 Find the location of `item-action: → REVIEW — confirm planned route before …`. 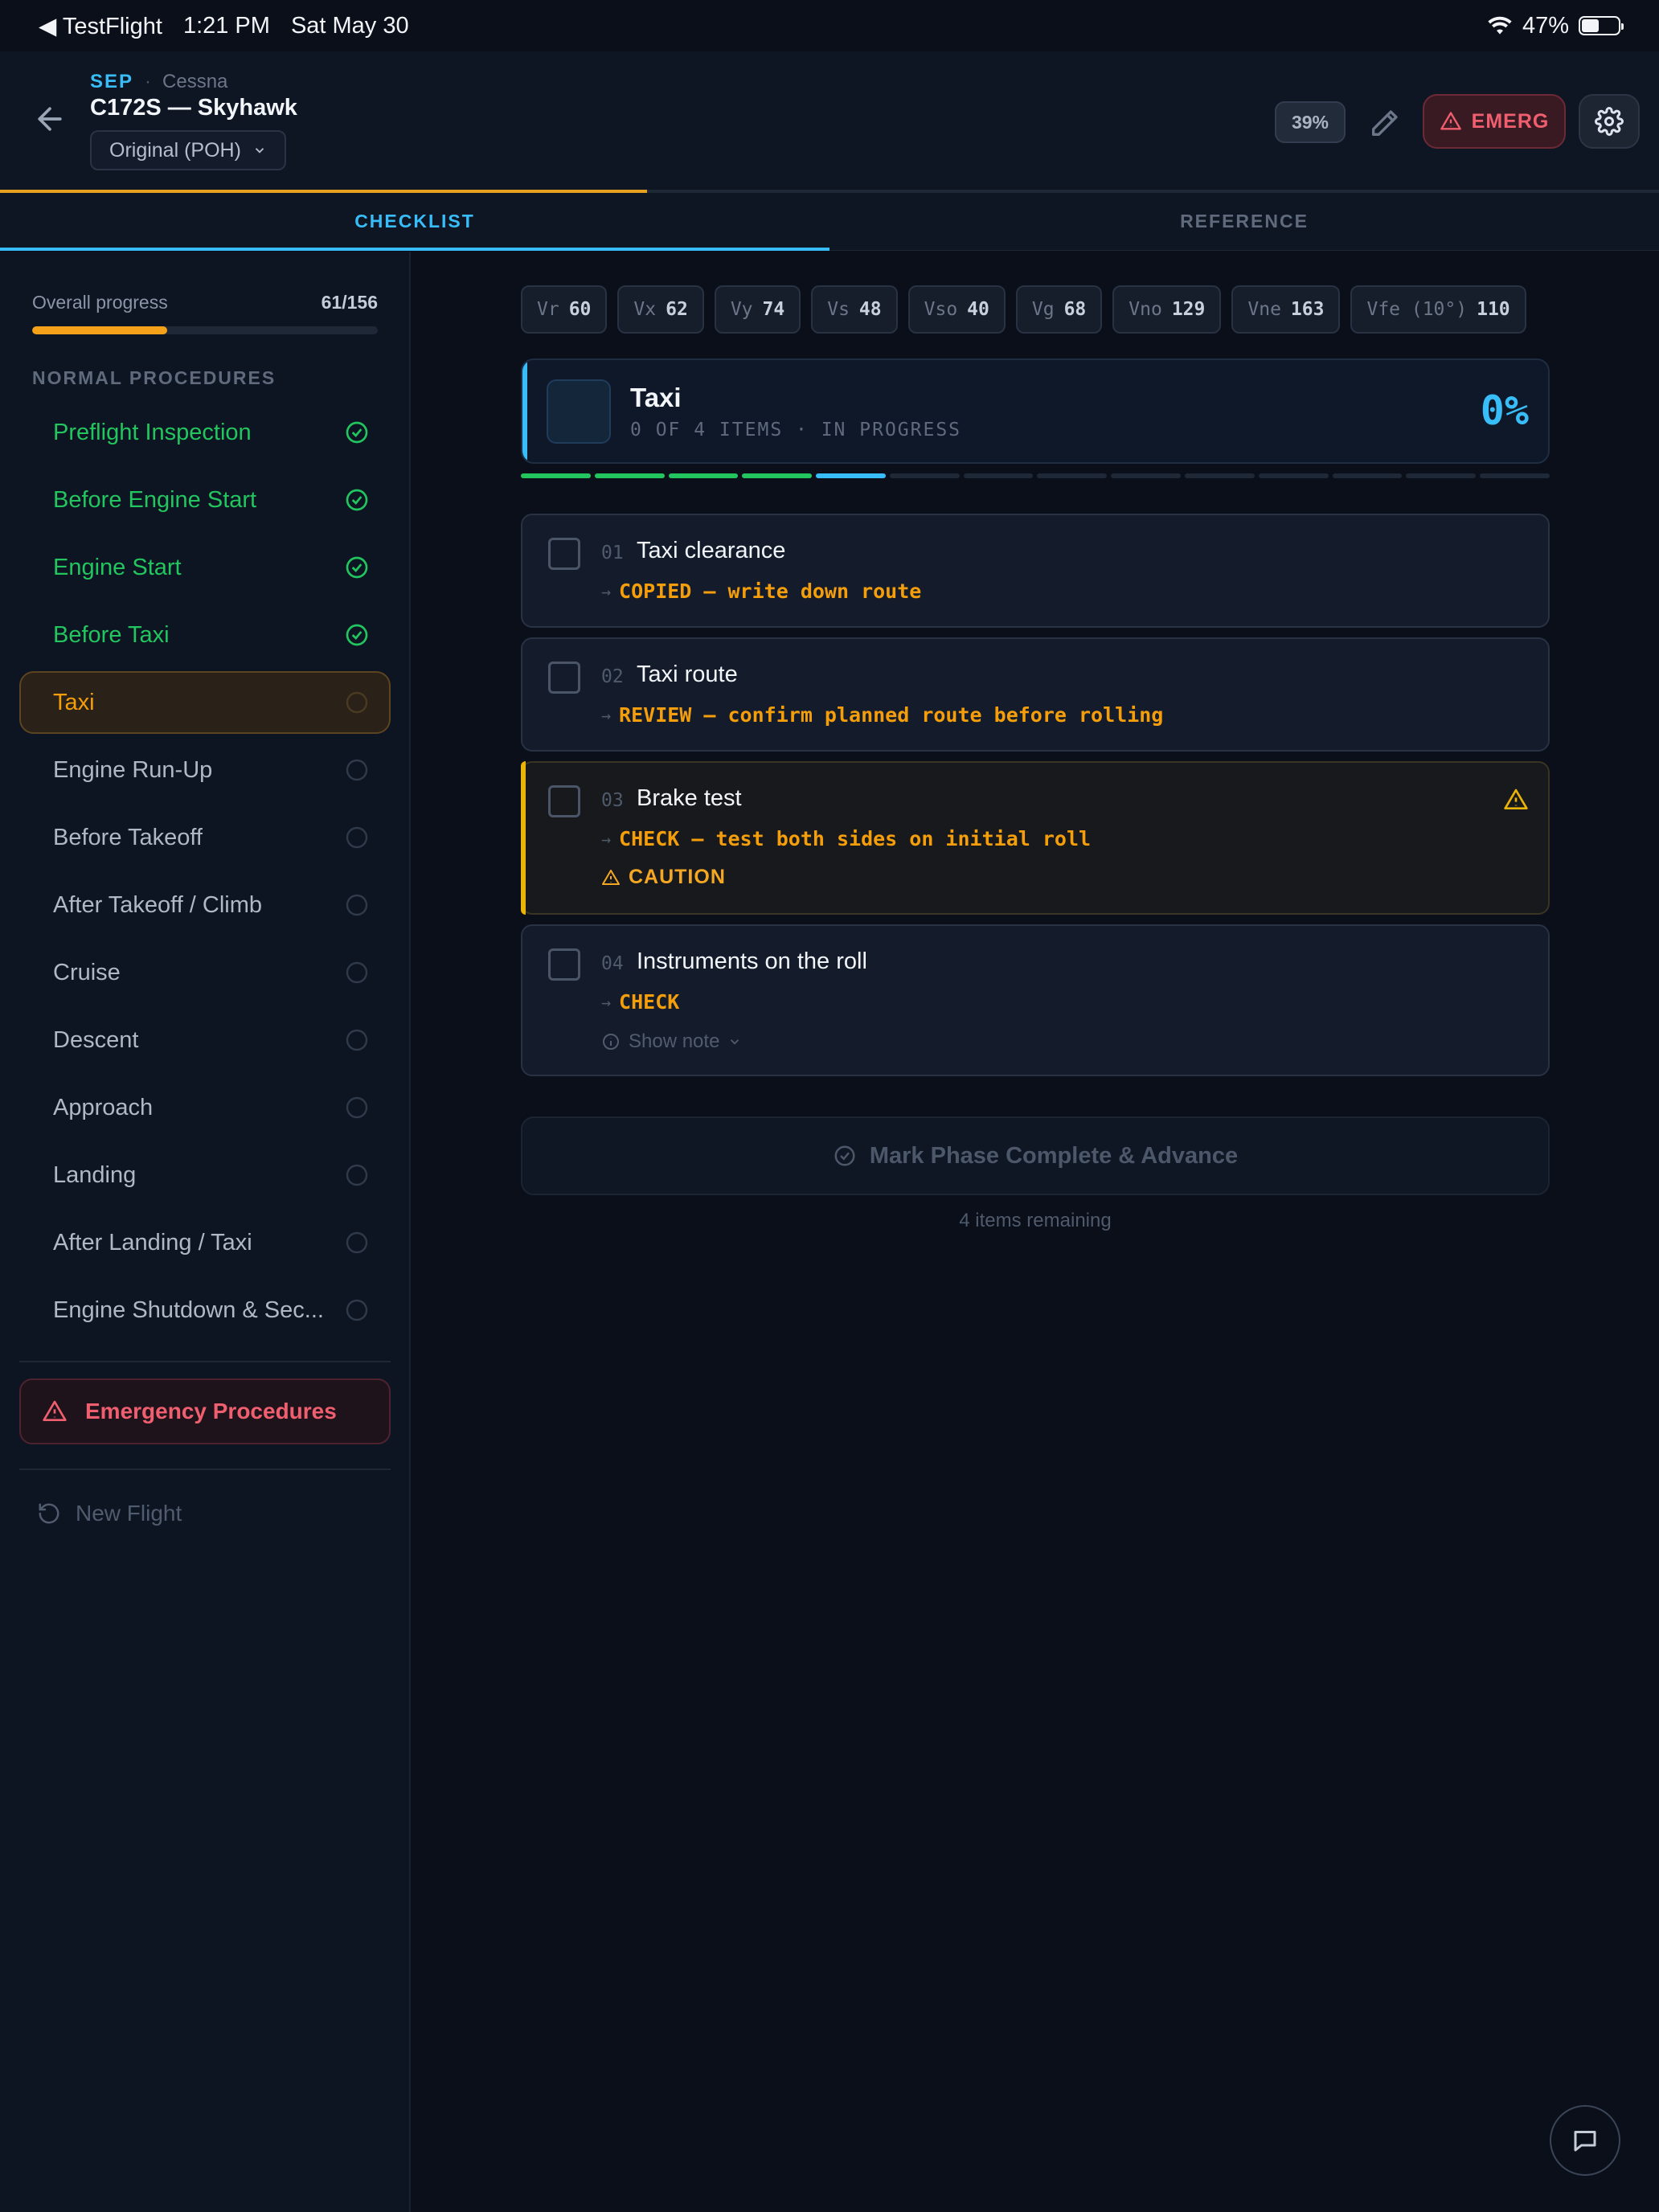

item-action: → REVIEW — confirm planned route before … is located at coordinates (882, 715).